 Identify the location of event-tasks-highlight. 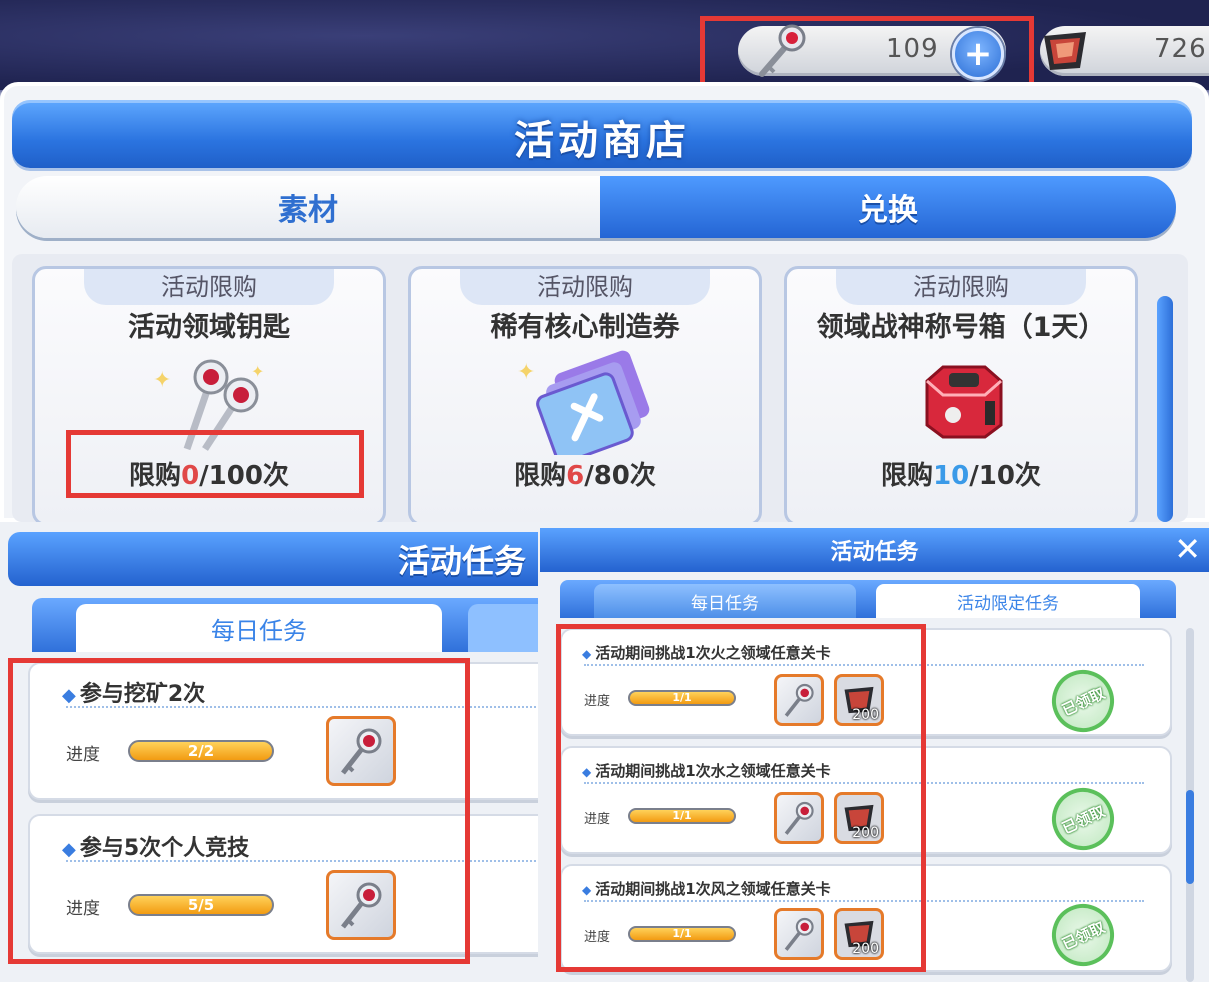
(741, 798).